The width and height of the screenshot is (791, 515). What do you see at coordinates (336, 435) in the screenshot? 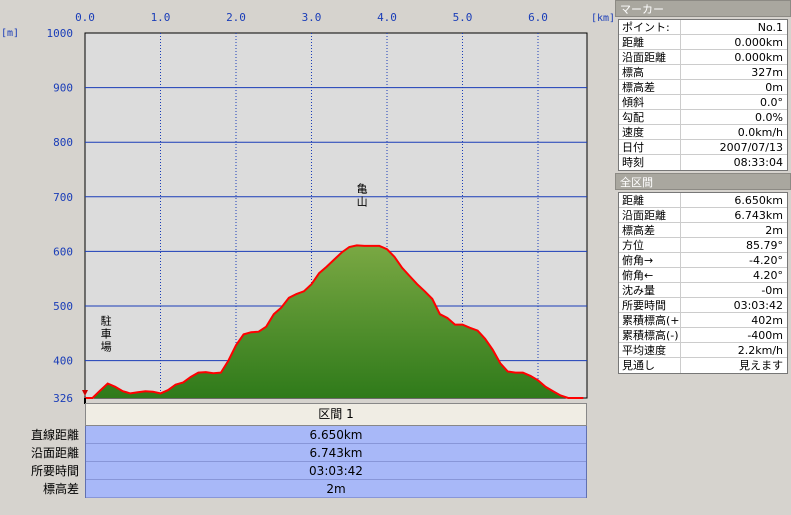
I see `summary-value: 6.650km` at bounding box center [336, 435].